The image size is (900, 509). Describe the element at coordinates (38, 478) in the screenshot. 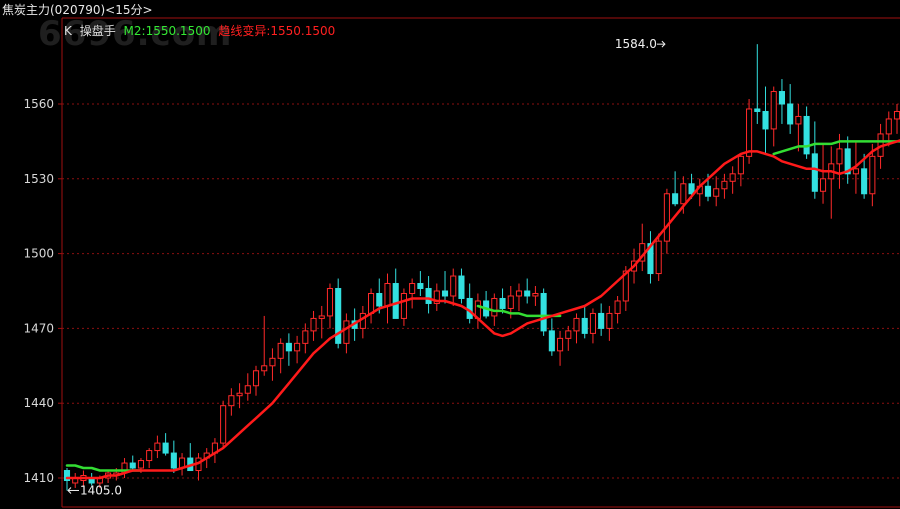

I see `y-tick-label: 1410` at that location.